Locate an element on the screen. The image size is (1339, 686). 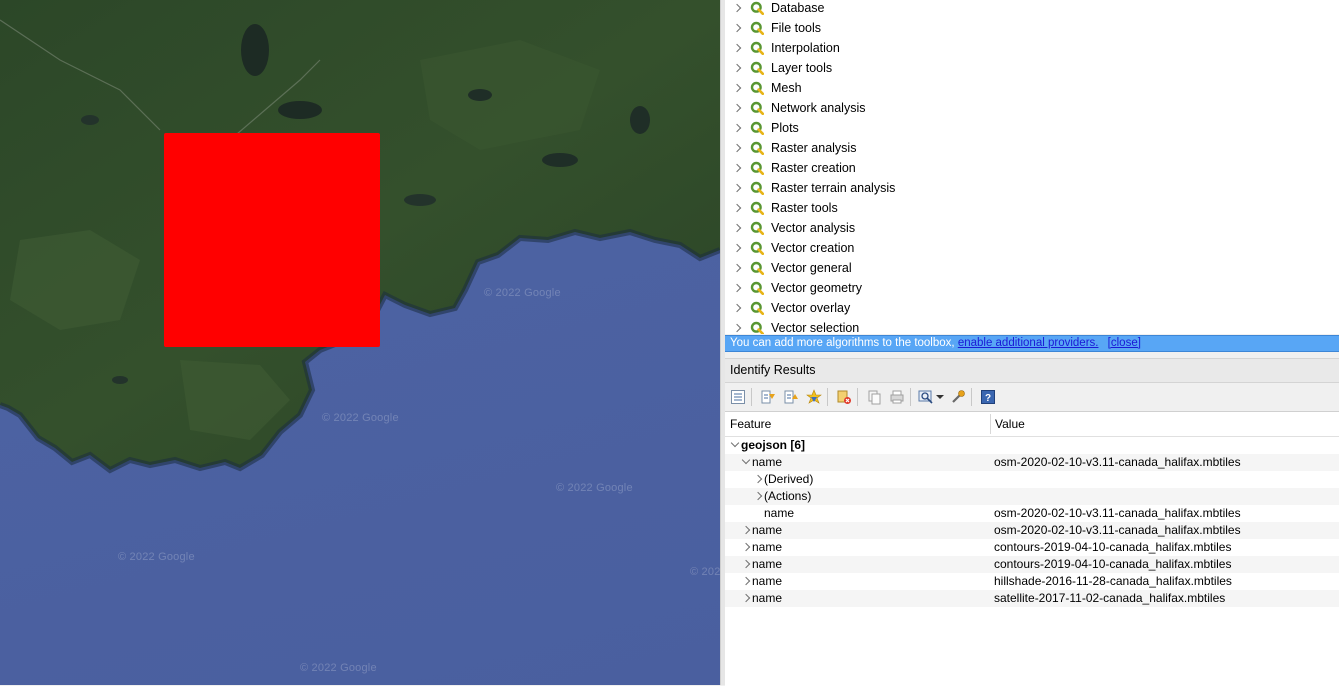
toolbox-group-item: Raster creation is located at coordinates (1032, 168).